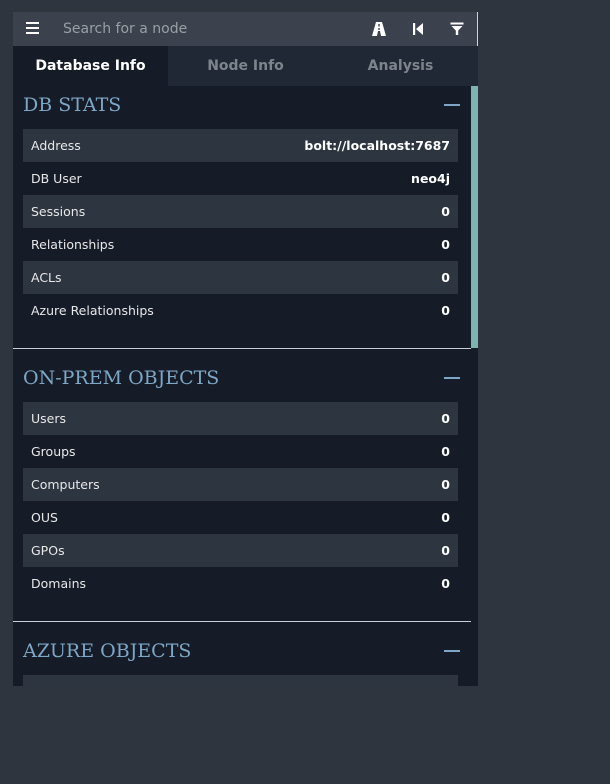 This screenshot has width=610, height=784. Describe the element at coordinates (48, 550) in the screenshot. I see `row-label: GPOs` at that location.